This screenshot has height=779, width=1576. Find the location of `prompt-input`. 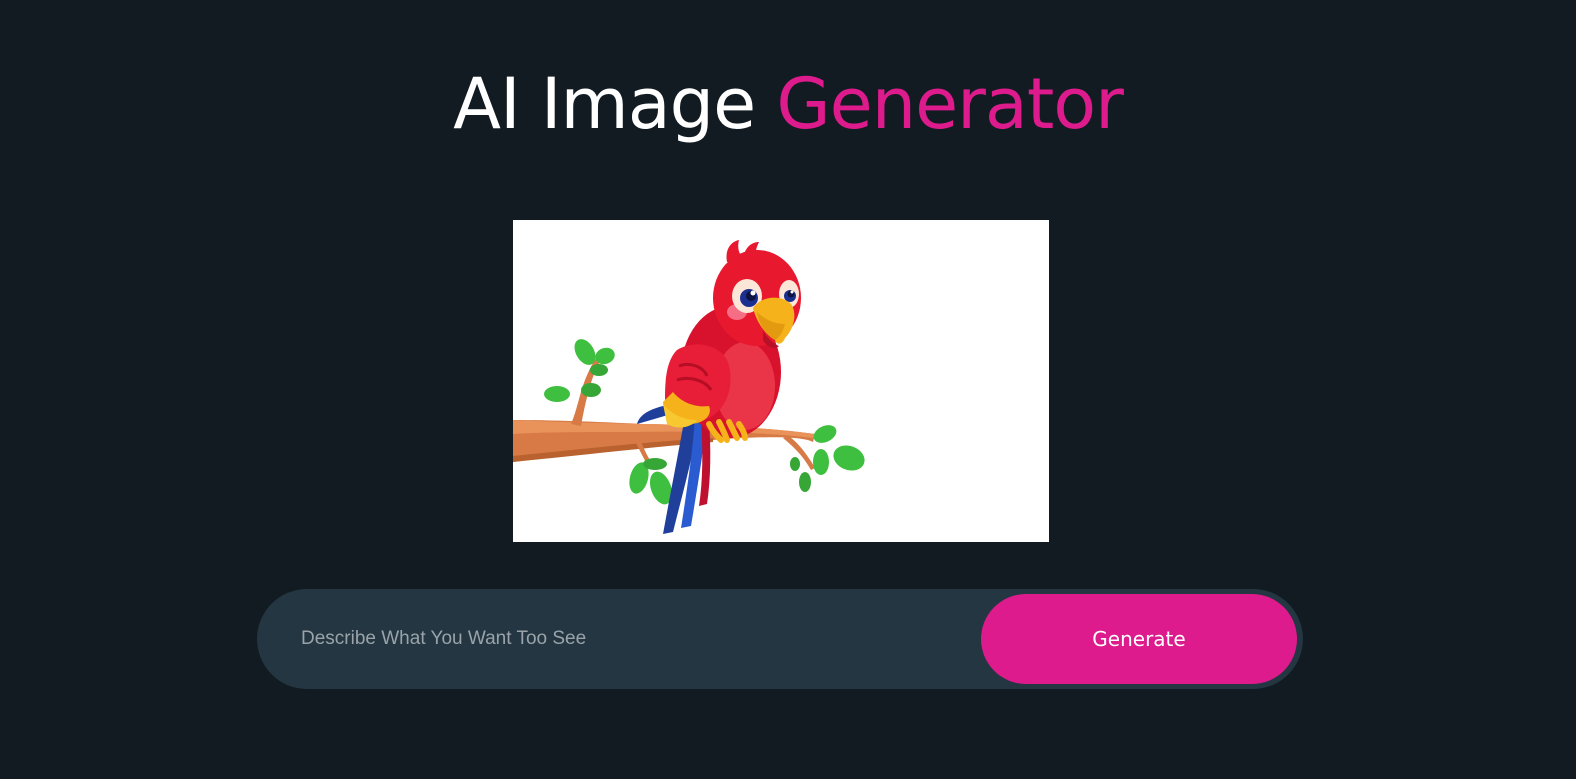

prompt-input is located at coordinates (631, 639).